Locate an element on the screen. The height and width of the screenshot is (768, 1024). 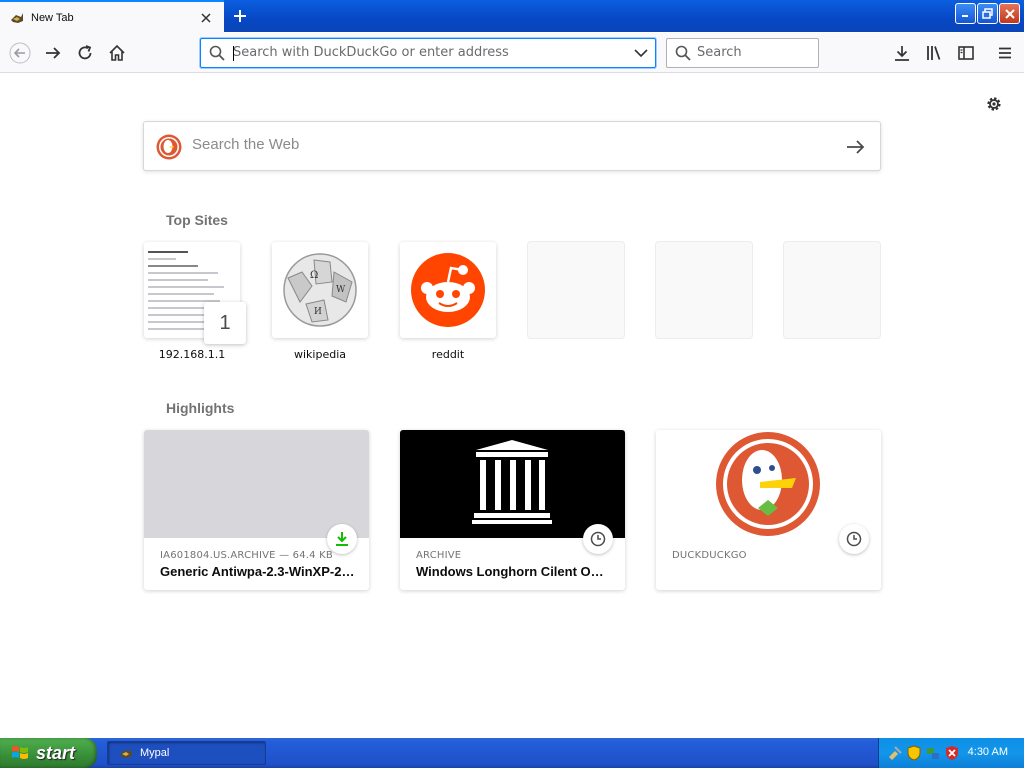
web-search-box is located at coordinates (512, 146).